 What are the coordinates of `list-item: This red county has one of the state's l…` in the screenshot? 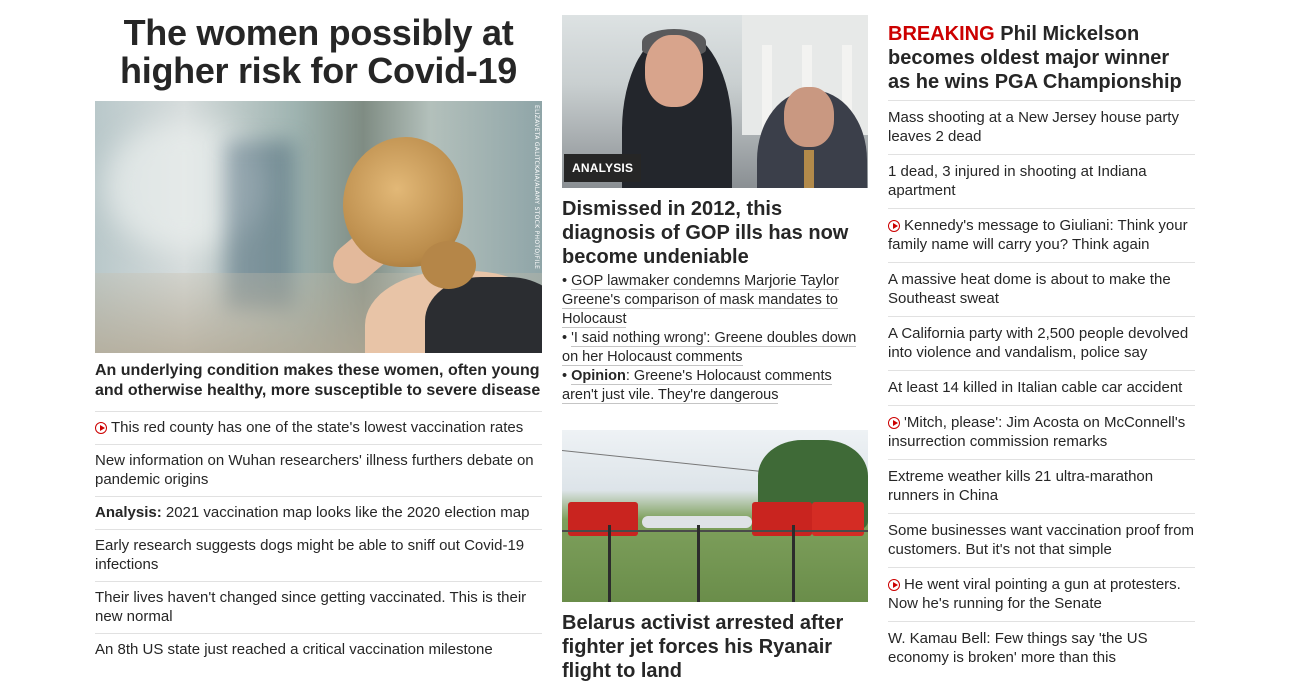 It's located at (318, 427).